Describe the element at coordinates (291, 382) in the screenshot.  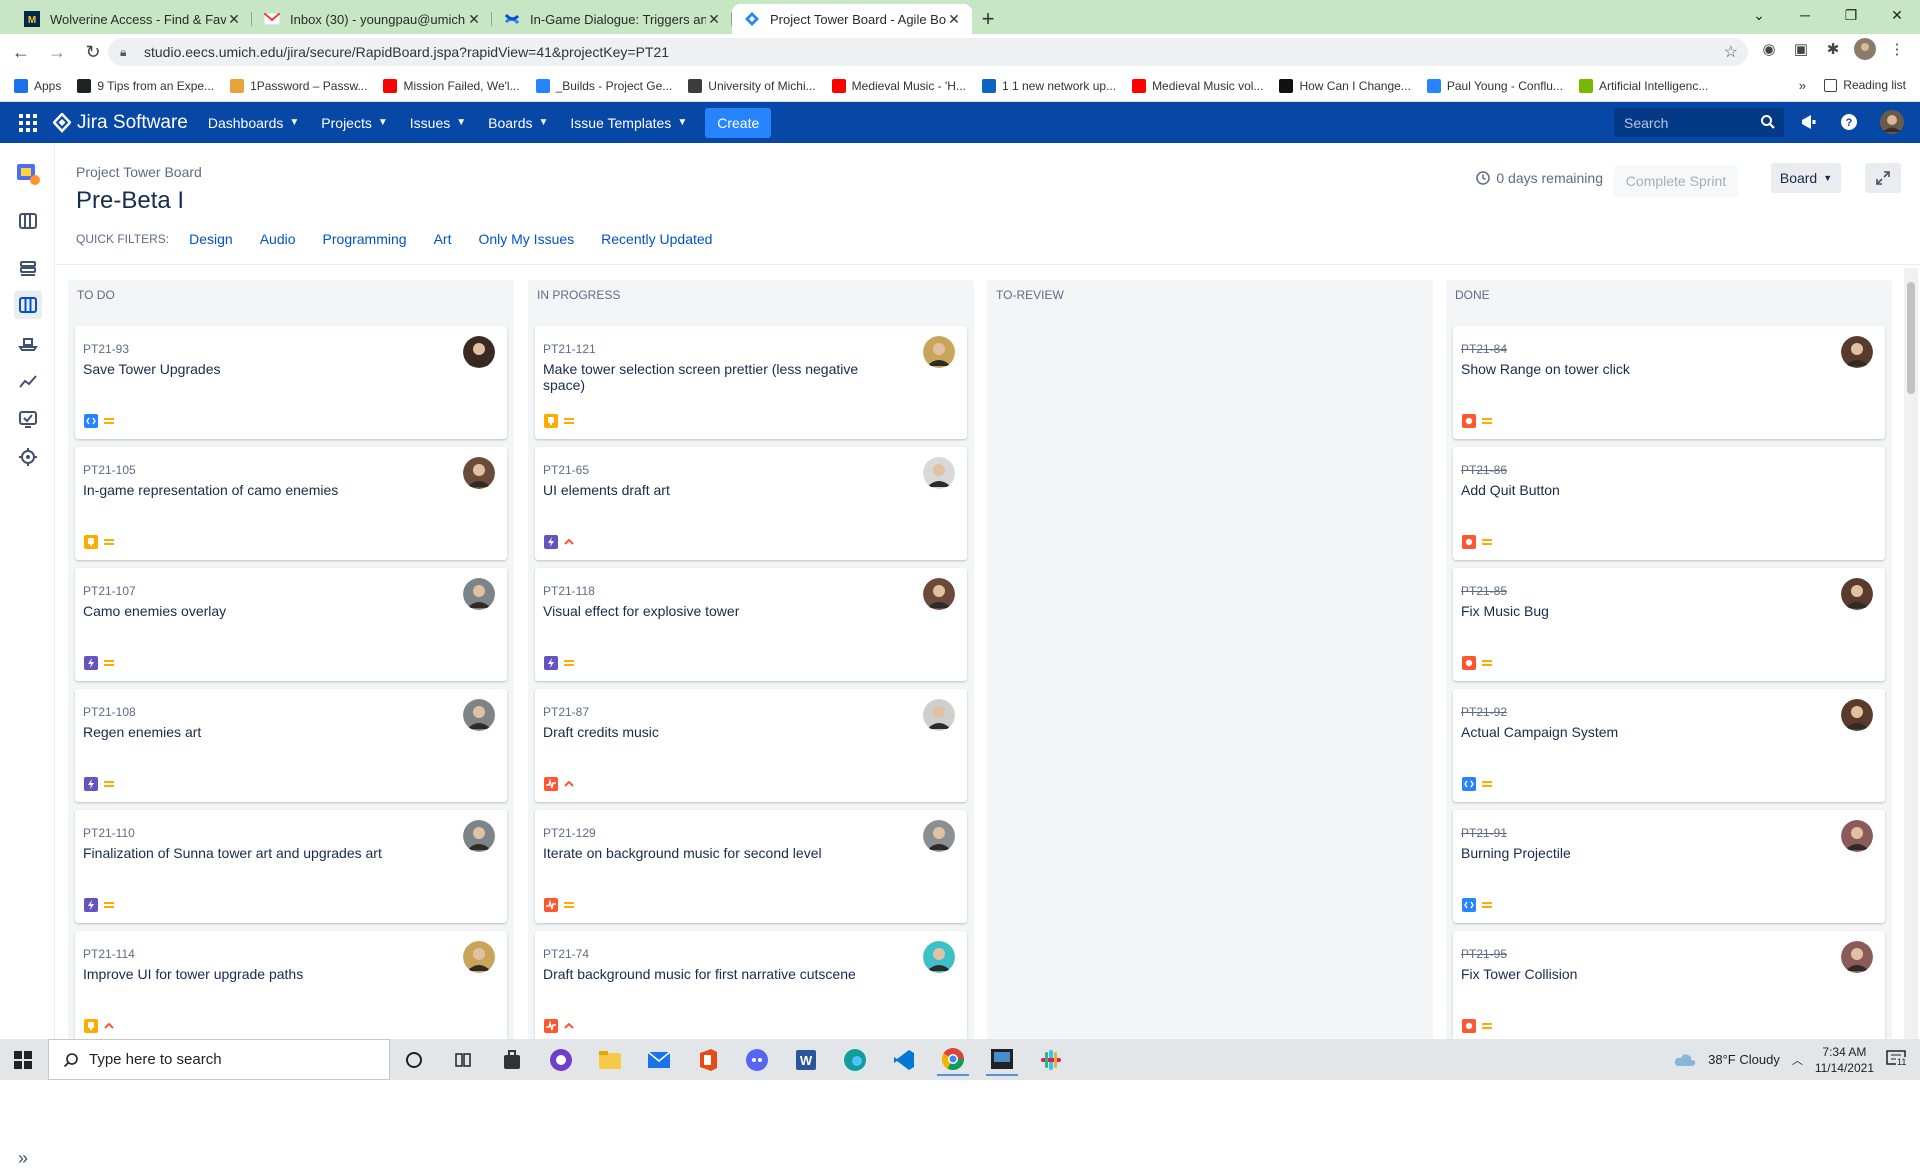
I see `issue-card: PT21-93 Save Tower Upgrades` at that location.